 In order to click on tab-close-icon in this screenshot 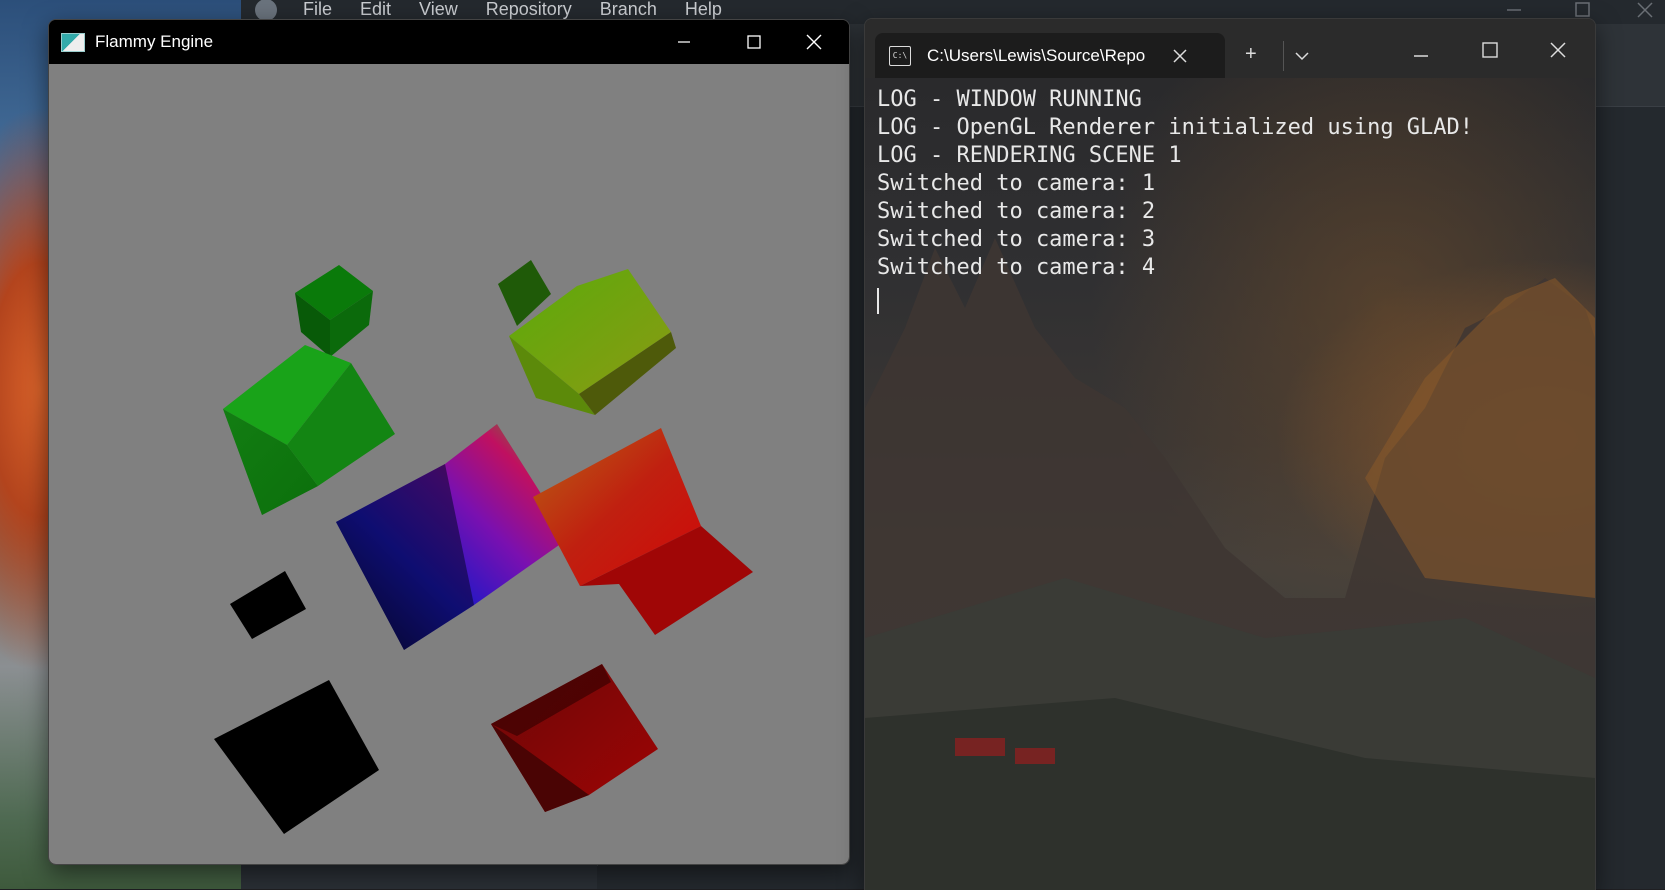, I will do `click(1180, 55)`.